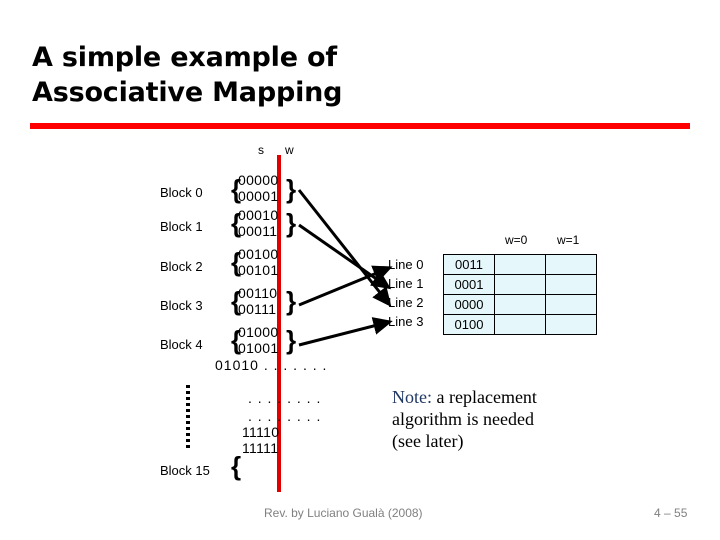 The height and width of the screenshot is (540, 720). I want to click on arrow-block4-to-line3, so click(345, 332).